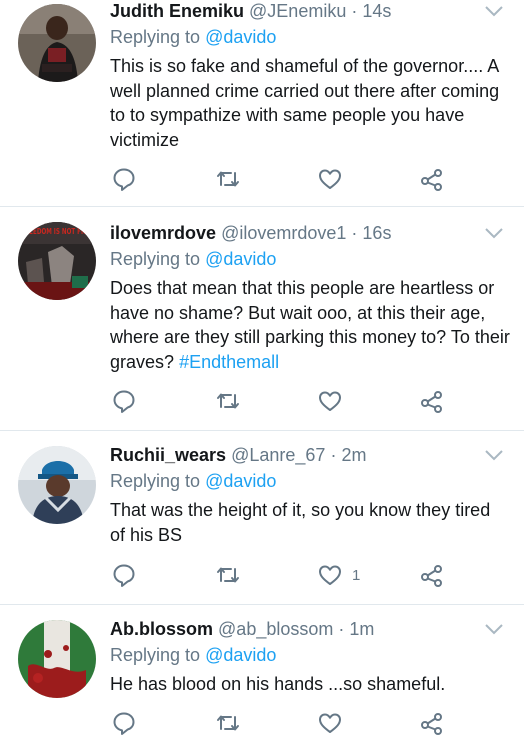 This screenshot has width=524, height=736. I want to click on tweet-header: Ruchii_wears @Lanre_67 · 2m, so click(238, 455).